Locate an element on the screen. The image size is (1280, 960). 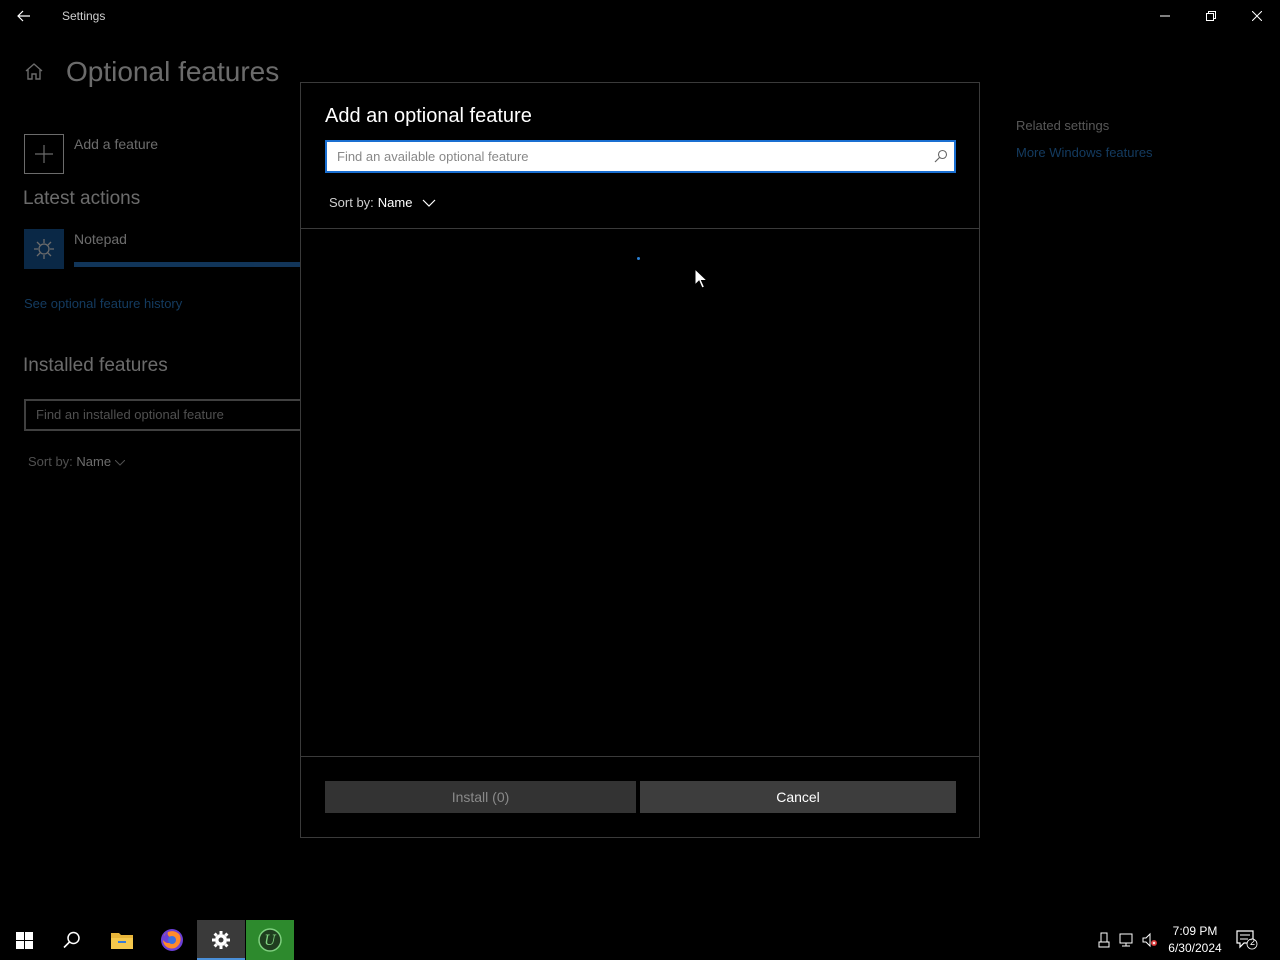
minimize-icon is located at coordinates (1165, 16).